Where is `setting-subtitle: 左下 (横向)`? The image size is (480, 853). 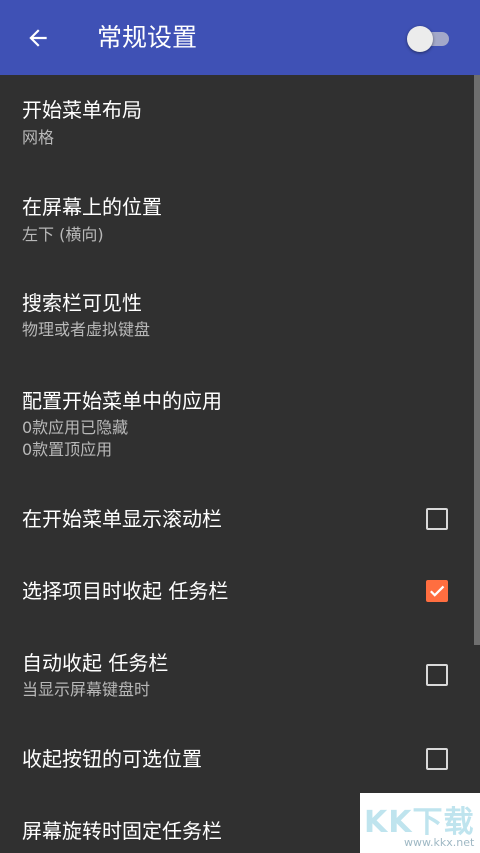
setting-subtitle: 左下 (横向) is located at coordinates (63, 234).